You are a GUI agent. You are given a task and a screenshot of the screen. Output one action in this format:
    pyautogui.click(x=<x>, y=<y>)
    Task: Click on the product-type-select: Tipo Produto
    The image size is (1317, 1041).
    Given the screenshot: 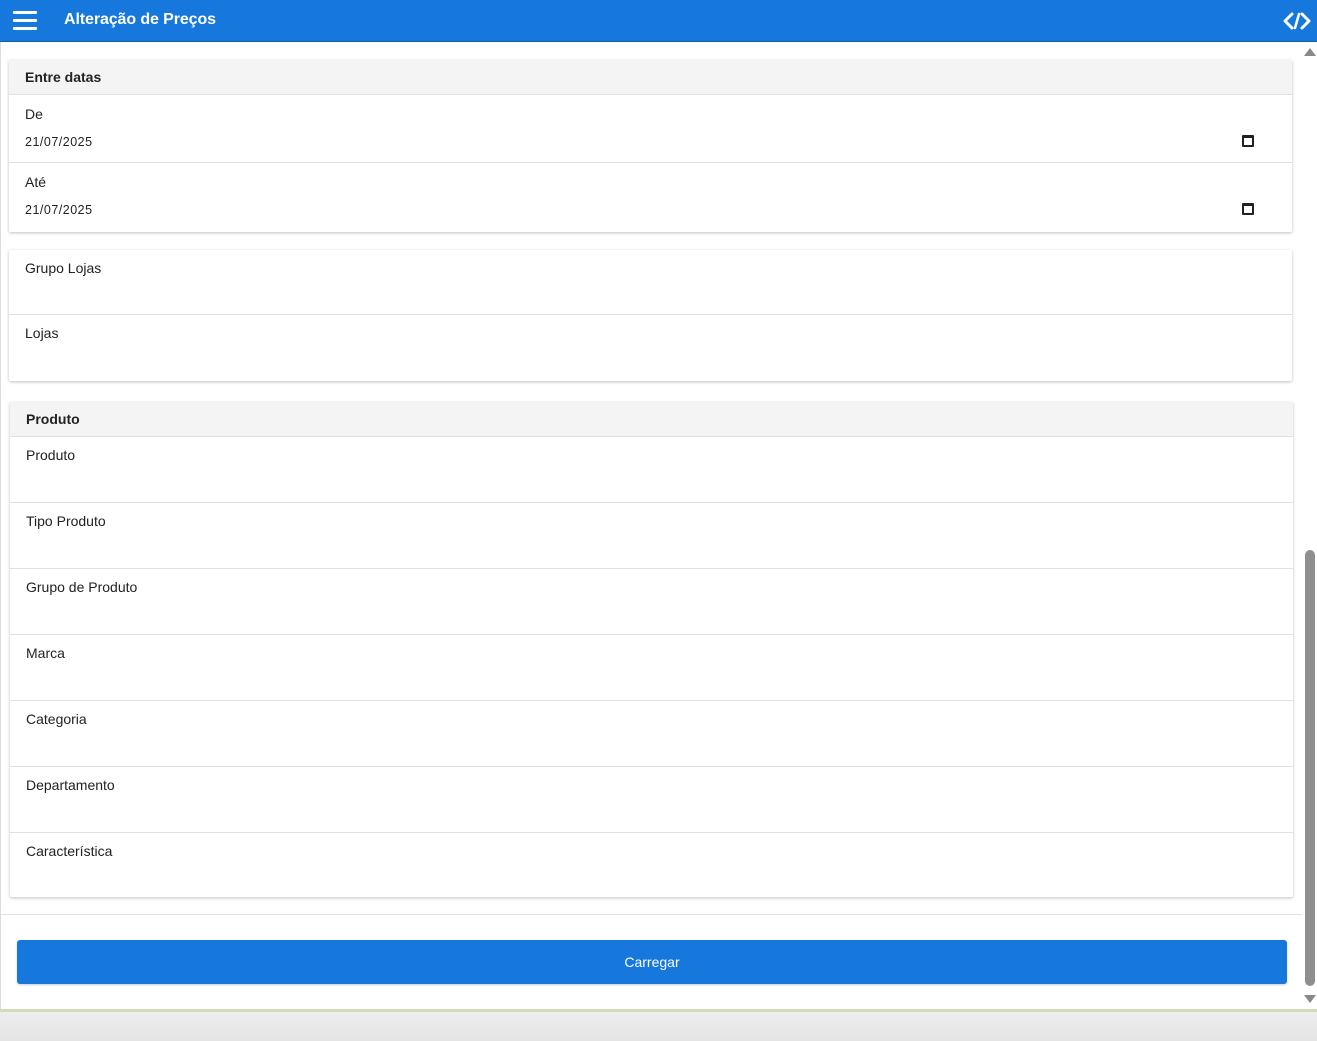 What is the action you would take?
    pyautogui.click(x=651, y=536)
    